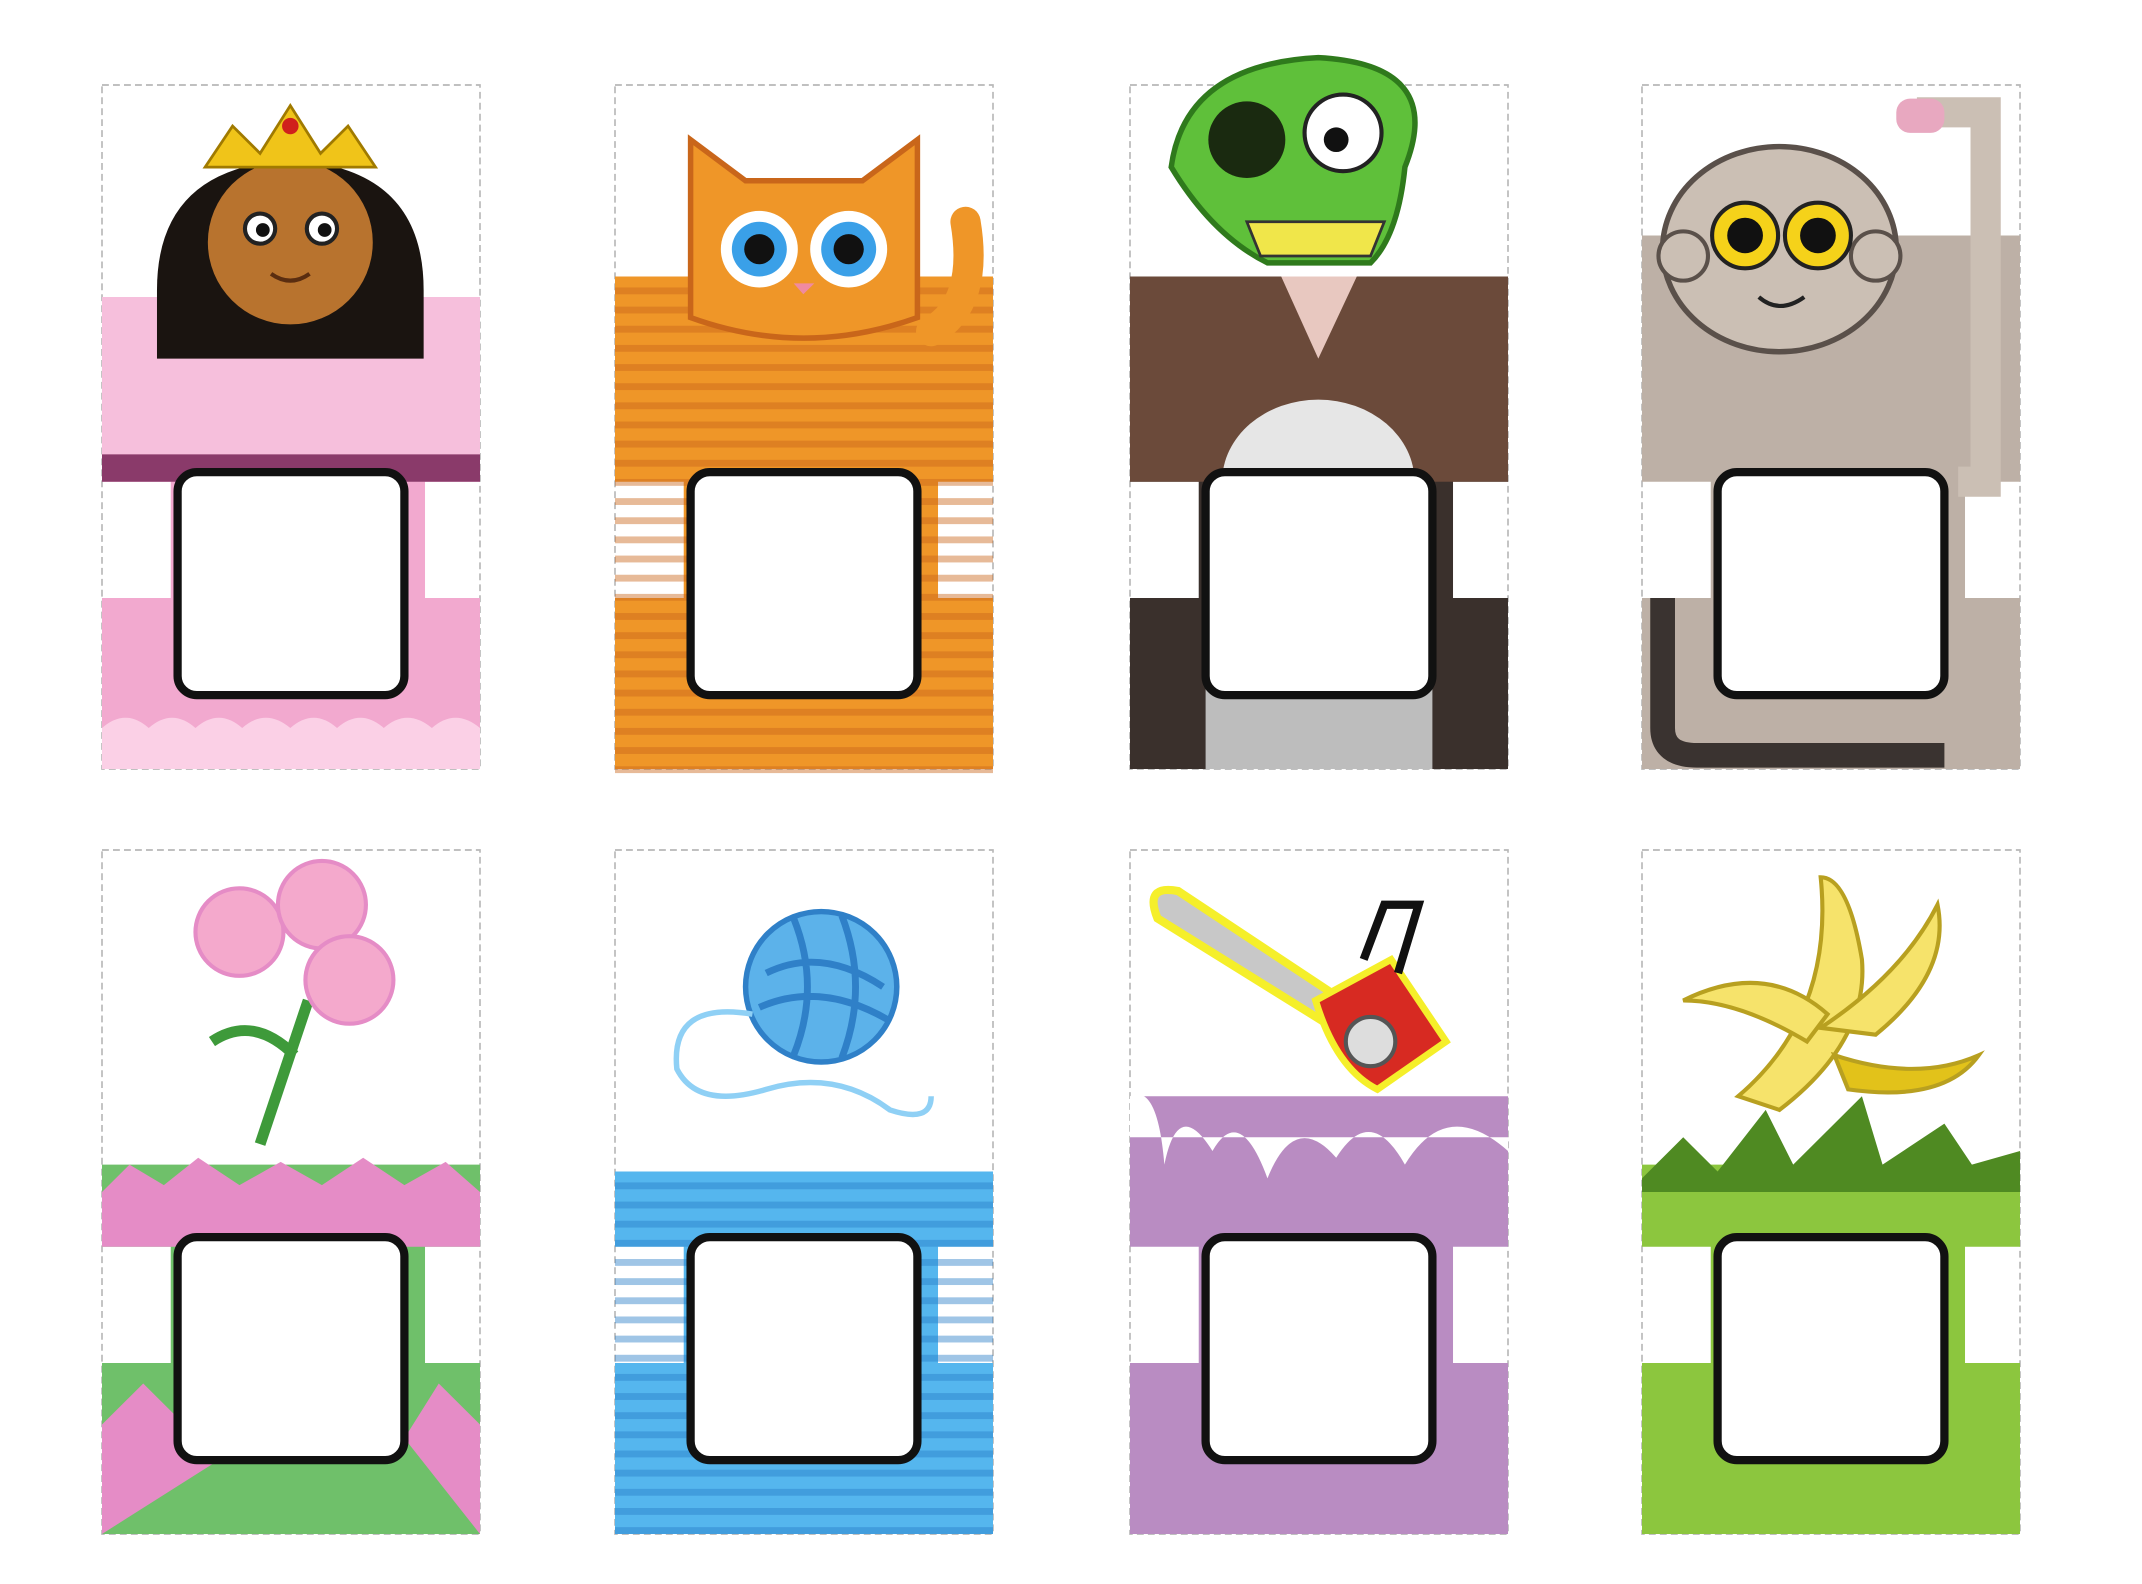  What do you see at coordinates (294, 1002) in the screenshot?
I see `flower-icon` at bounding box center [294, 1002].